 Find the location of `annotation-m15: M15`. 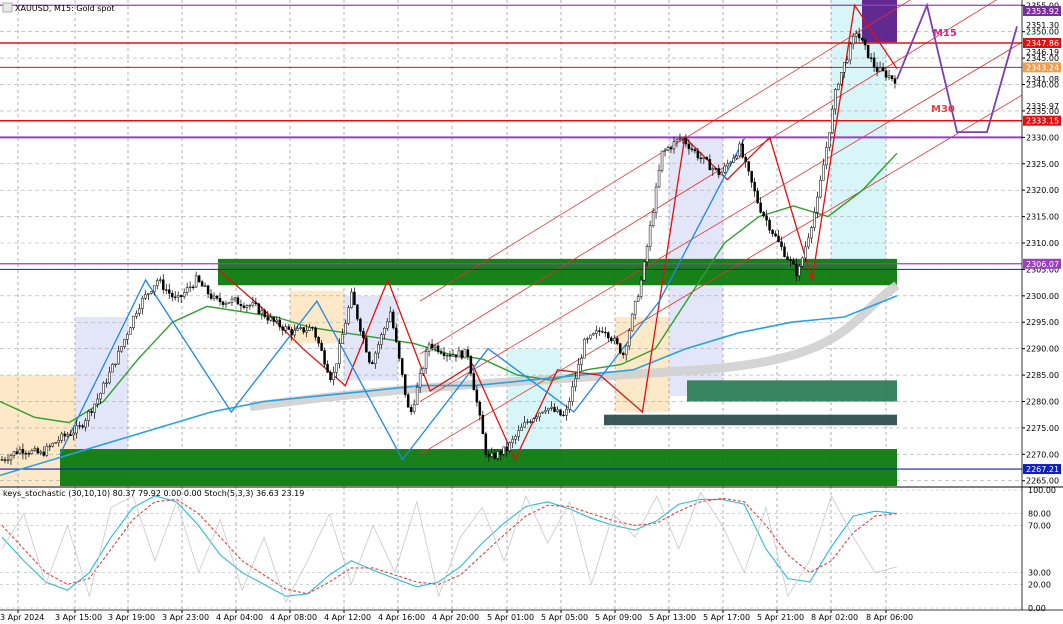

annotation-m15: M15 is located at coordinates (945, 33).